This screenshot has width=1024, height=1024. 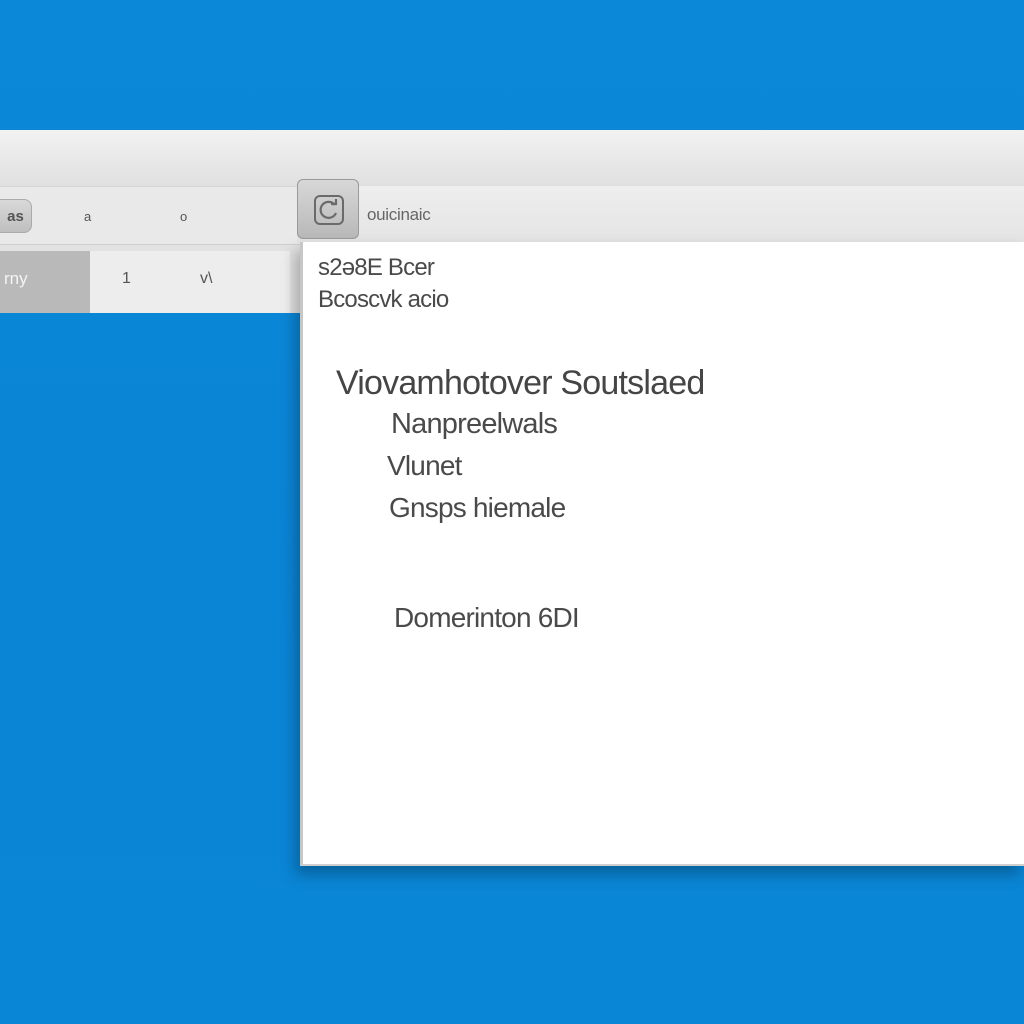 I want to click on closing-line: Domerinton 6DI, so click(x=487, y=617).